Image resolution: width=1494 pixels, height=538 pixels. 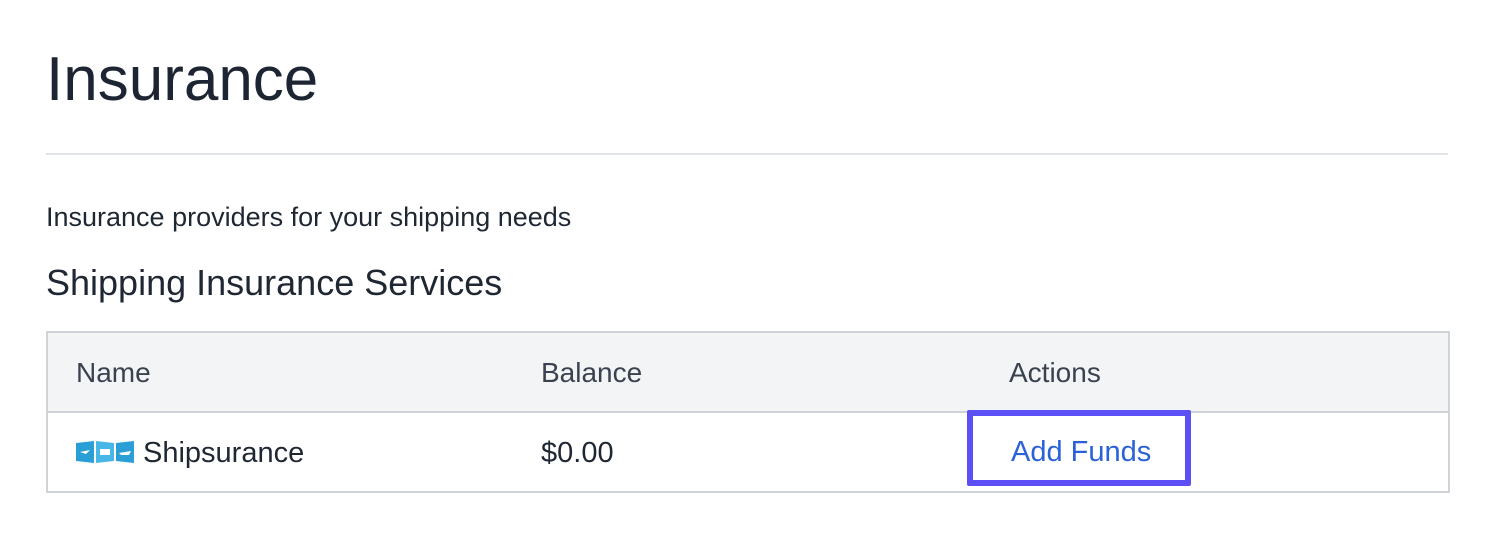 What do you see at coordinates (1081, 452) in the screenshot?
I see `add-funds-label: Add Funds` at bounding box center [1081, 452].